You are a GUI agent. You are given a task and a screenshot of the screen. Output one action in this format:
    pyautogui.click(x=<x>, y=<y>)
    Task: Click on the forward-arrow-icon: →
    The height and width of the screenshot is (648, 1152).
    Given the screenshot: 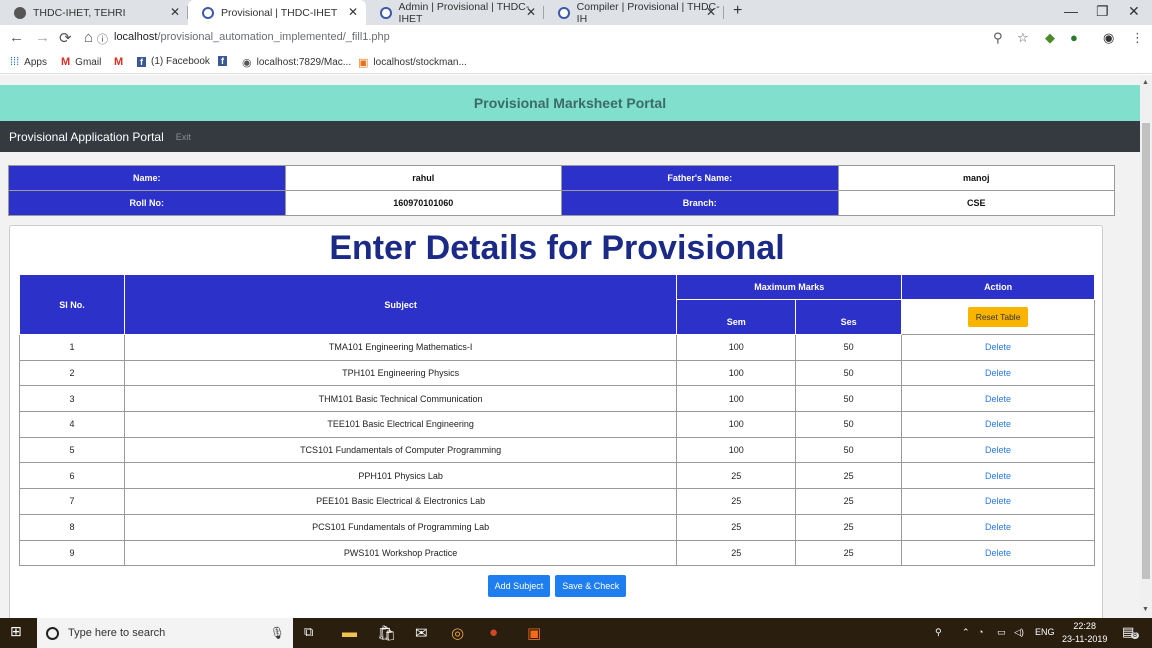 What is the action you would take?
    pyautogui.click(x=42, y=37)
    